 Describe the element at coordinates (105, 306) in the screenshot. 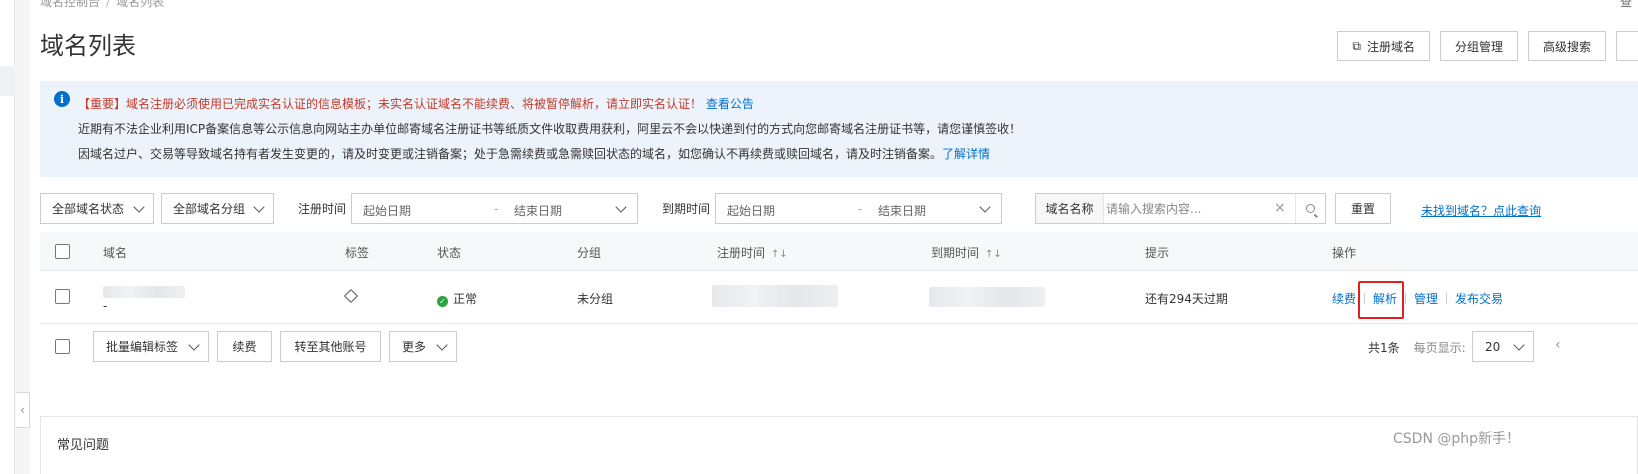

I see `domain-sub-text: -` at that location.